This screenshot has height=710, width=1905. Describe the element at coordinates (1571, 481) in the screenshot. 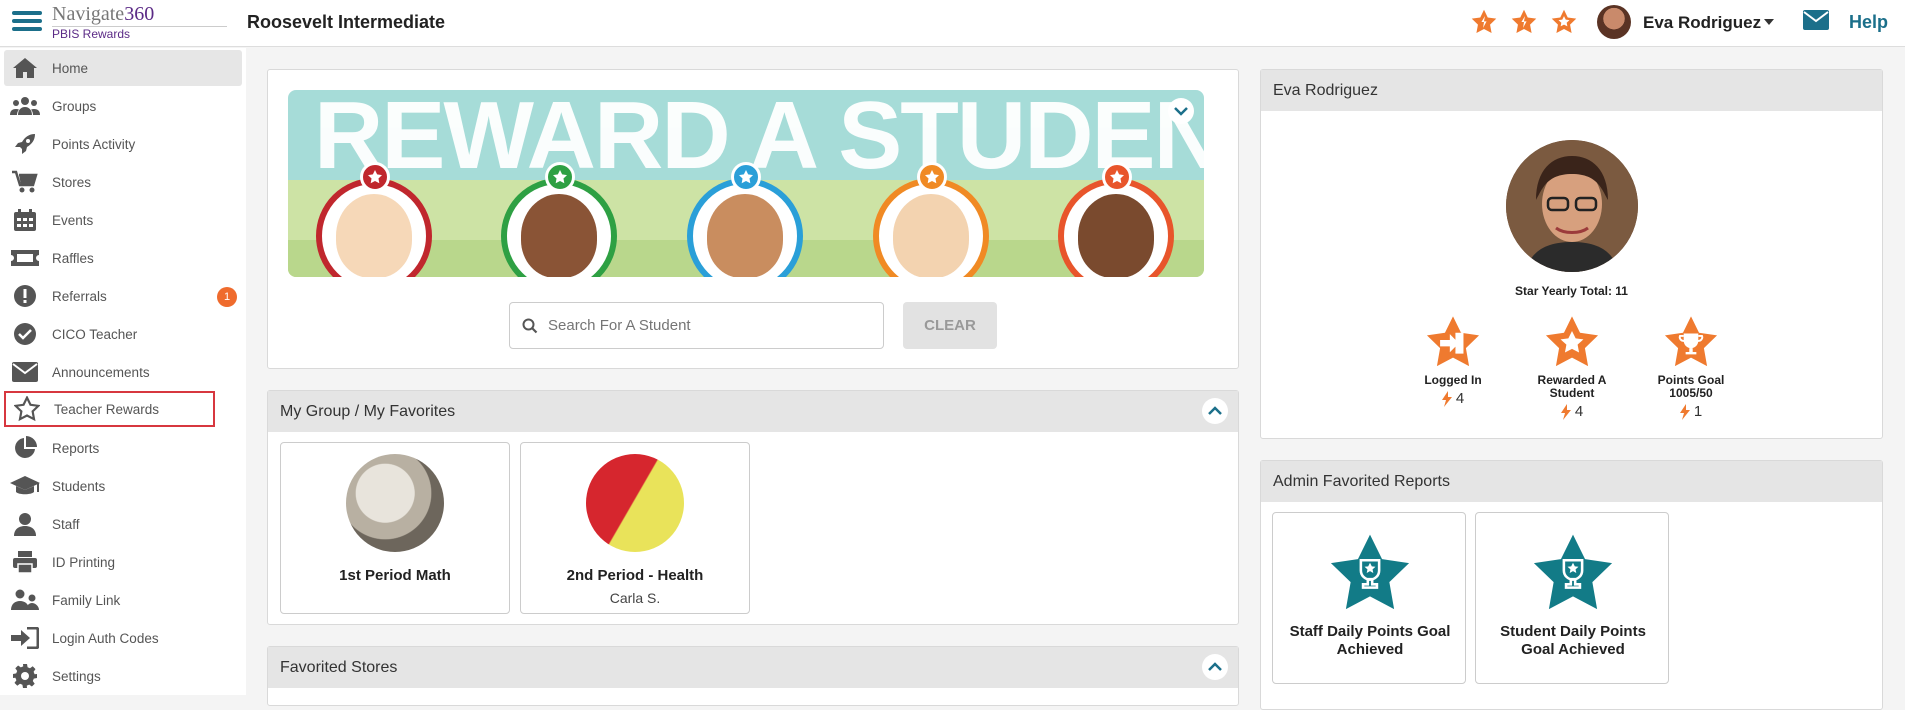

I see `reports-panel-header: Admin Favorited Reports` at that location.